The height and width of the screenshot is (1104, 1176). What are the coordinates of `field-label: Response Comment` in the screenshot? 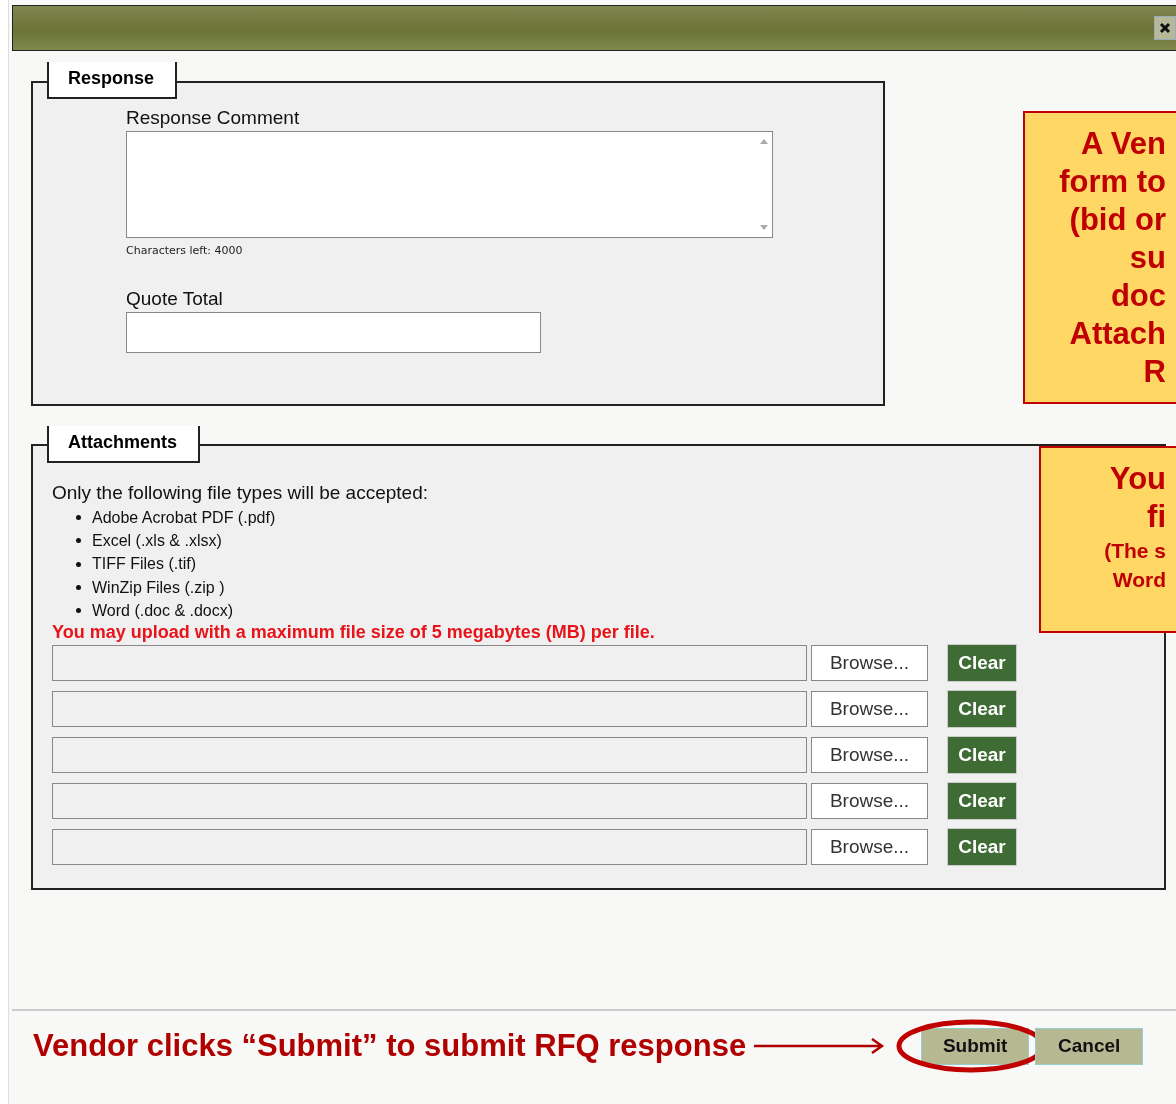 It's located at (213, 118).